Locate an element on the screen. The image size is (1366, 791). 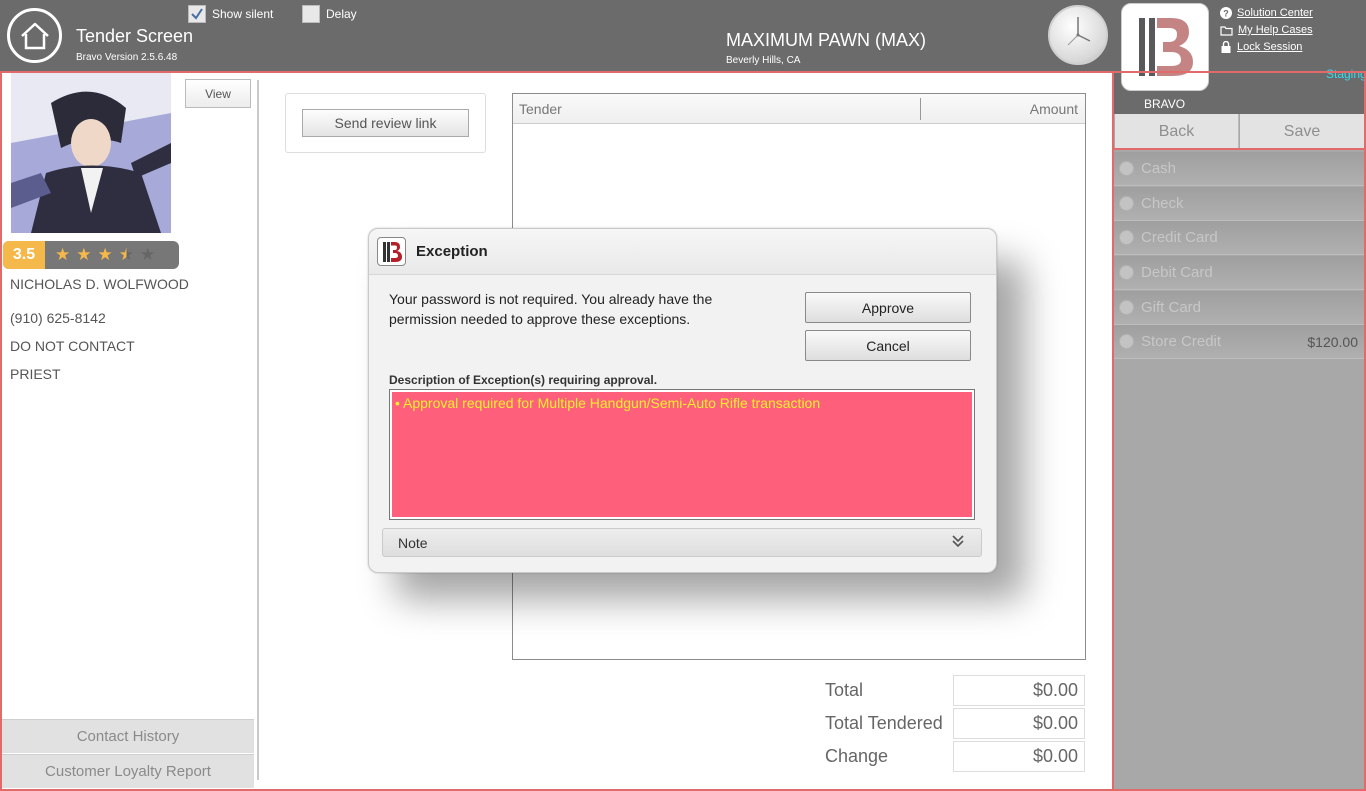
help-cases-link: My Help Cases is located at coordinates (1266, 30).